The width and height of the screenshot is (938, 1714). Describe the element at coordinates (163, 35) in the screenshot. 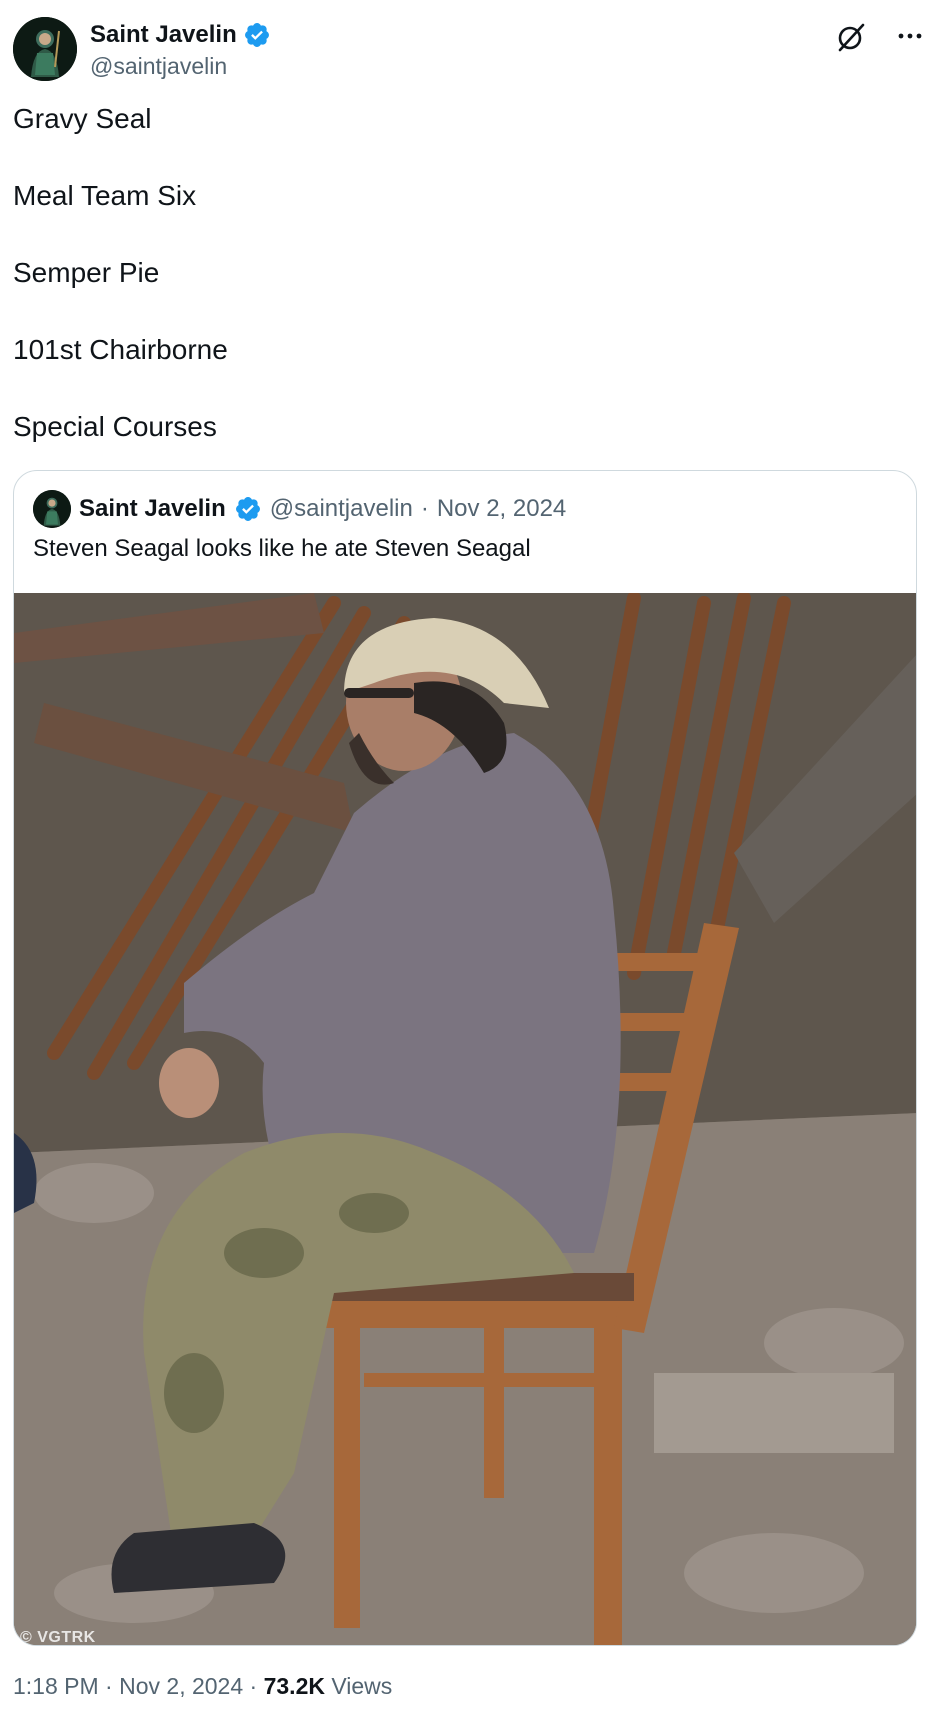

I see `author-display-name: Saint Javelin` at that location.